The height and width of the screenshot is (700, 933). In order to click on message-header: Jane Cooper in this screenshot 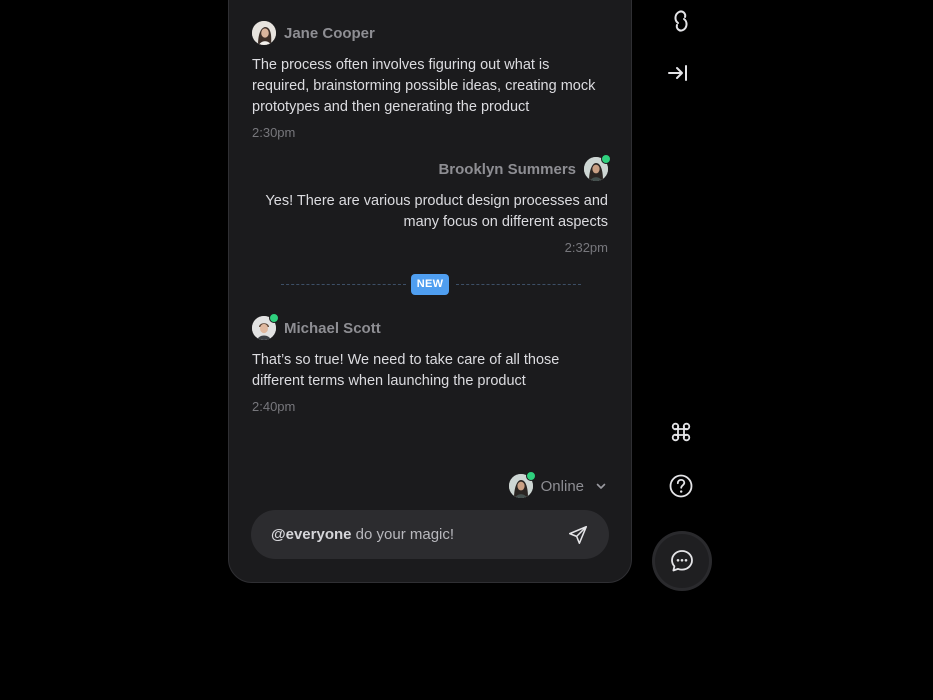, I will do `click(427, 33)`.